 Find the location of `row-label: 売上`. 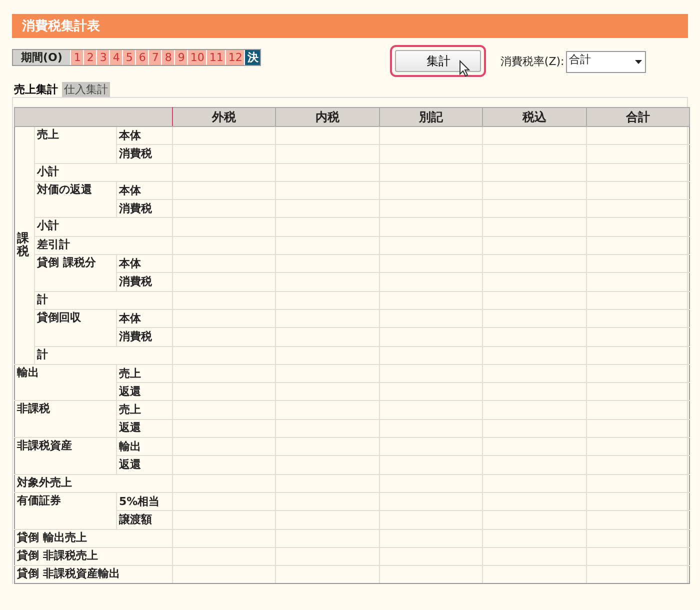

row-label: 売上 is located at coordinates (75, 145).